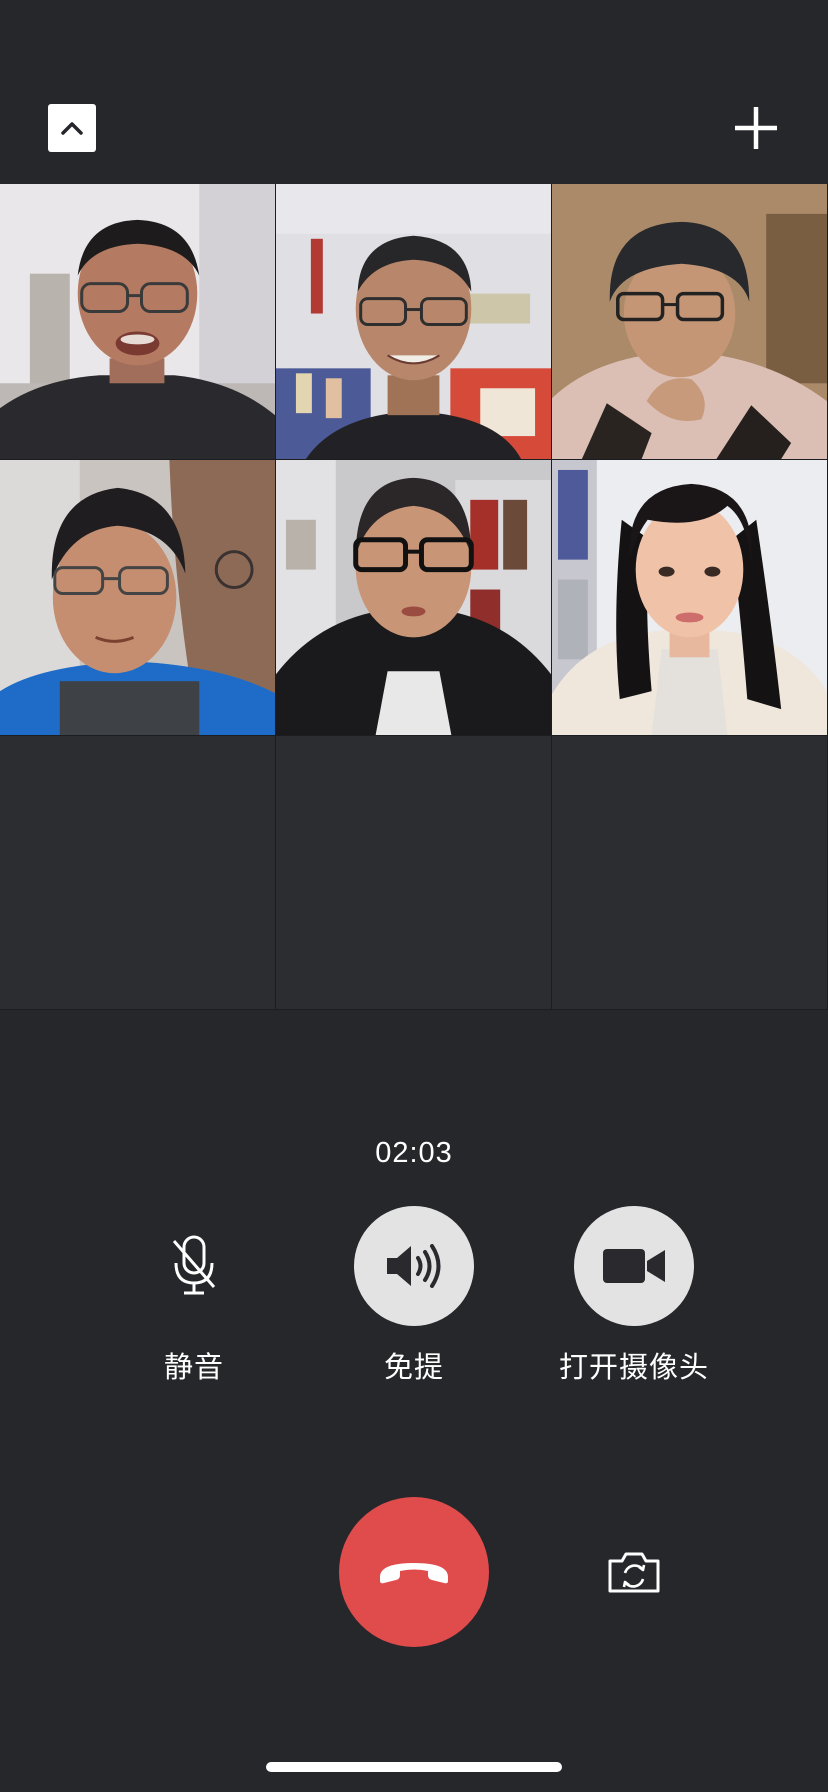  I want to click on speaker-circle, so click(414, 1266).